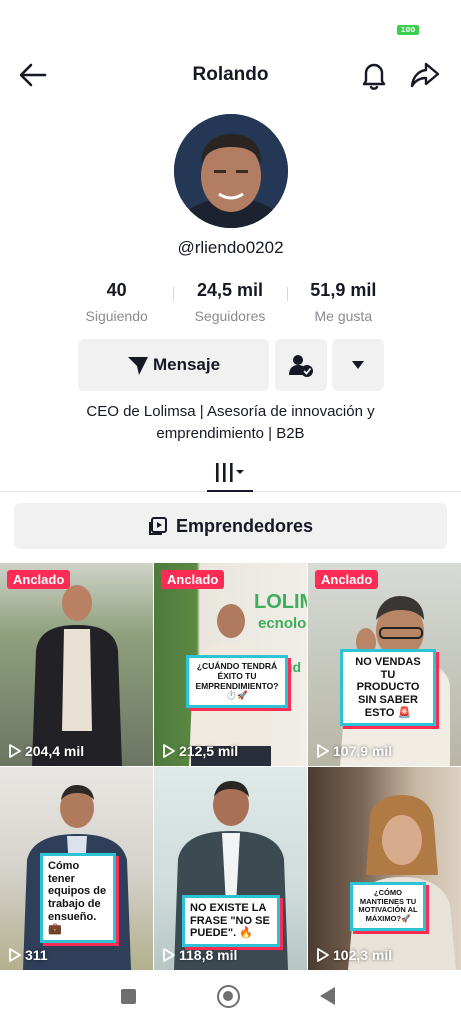 Image resolution: width=461 pixels, height=1024 pixels. I want to click on view-count-text: 102,3 mil, so click(363, 955).